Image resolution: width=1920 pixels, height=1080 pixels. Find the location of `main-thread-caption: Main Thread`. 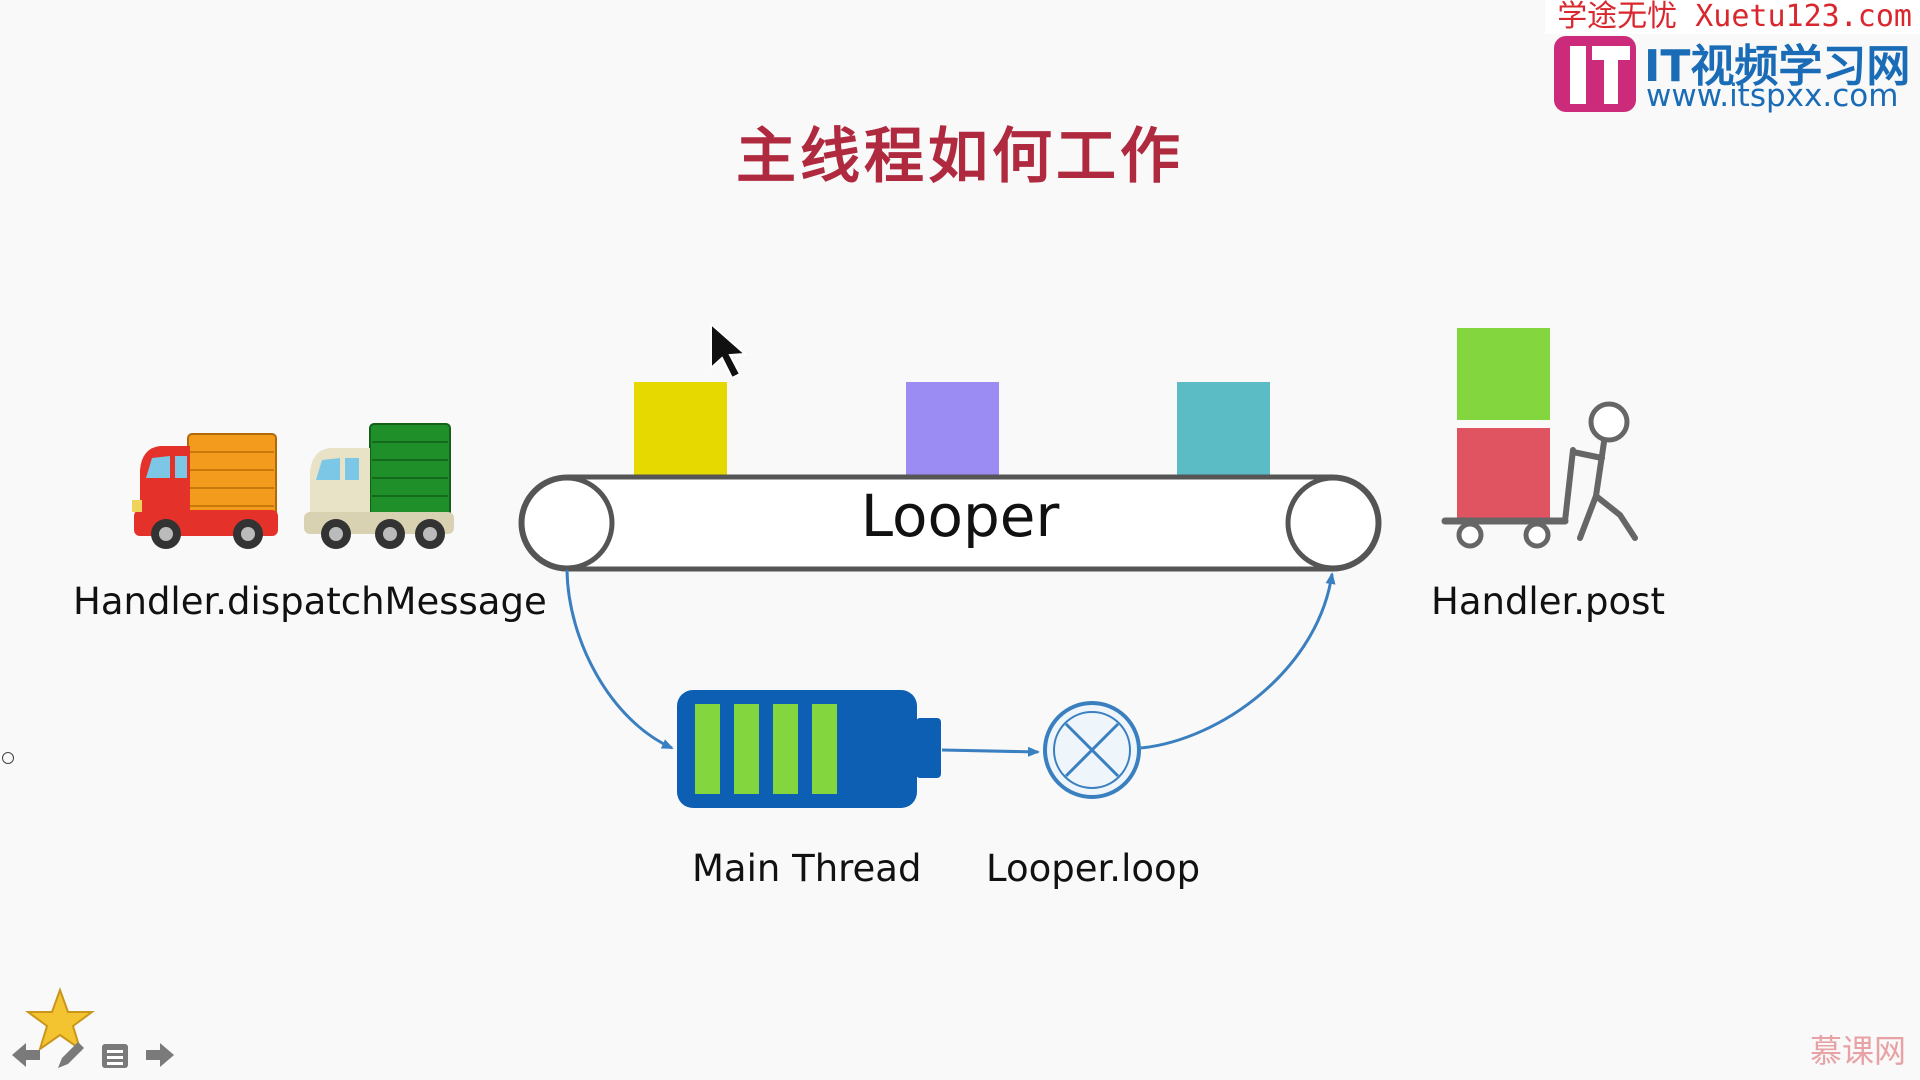

main-thread-caption: Main Thread is located at coordinates (807, 868).